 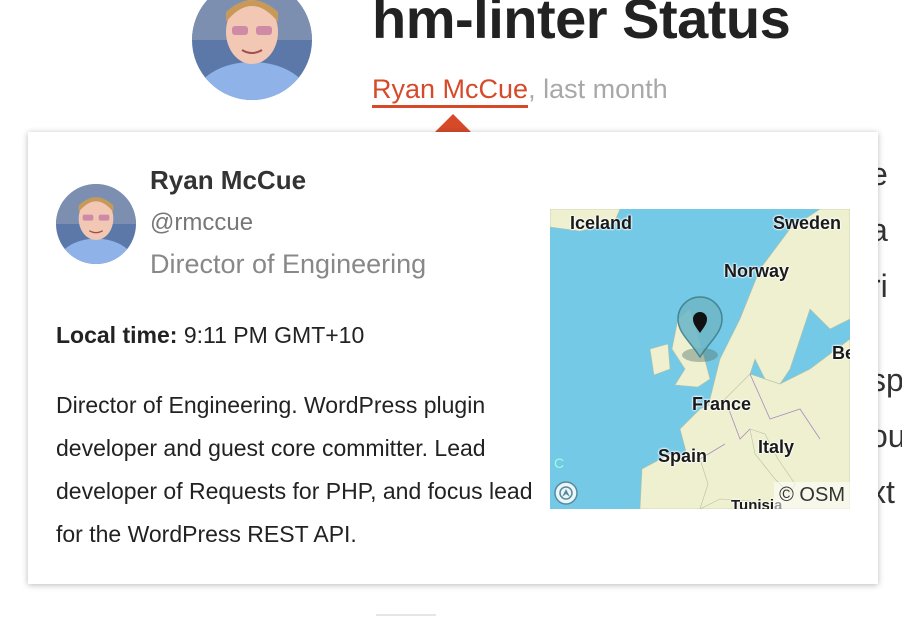 What do you see at coordinates (117, 335) in the screenshot?
I see `local-time-label: Local time:` at bounding box center [117, 335].